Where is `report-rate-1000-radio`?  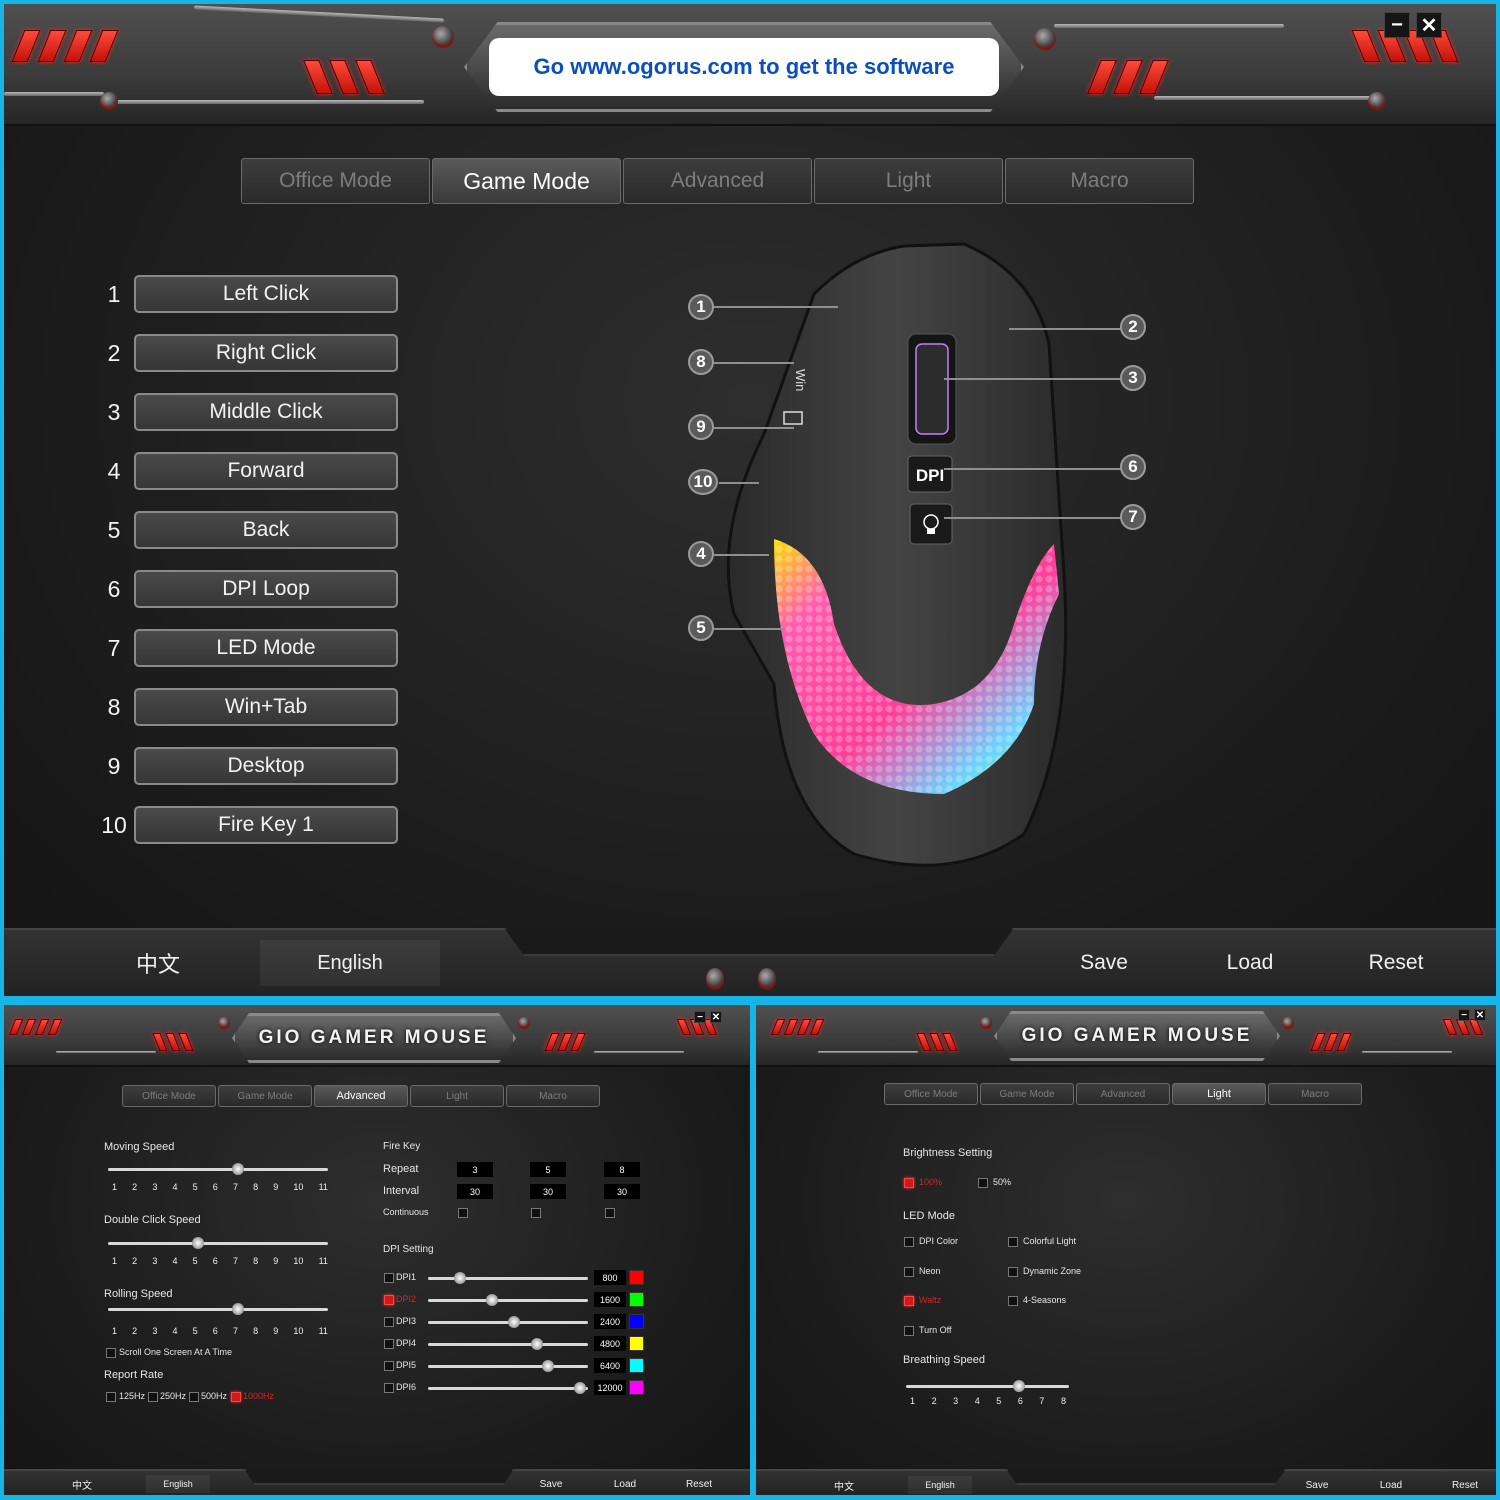
report-rate-1000-radio is located at coordinates (236, 1397).